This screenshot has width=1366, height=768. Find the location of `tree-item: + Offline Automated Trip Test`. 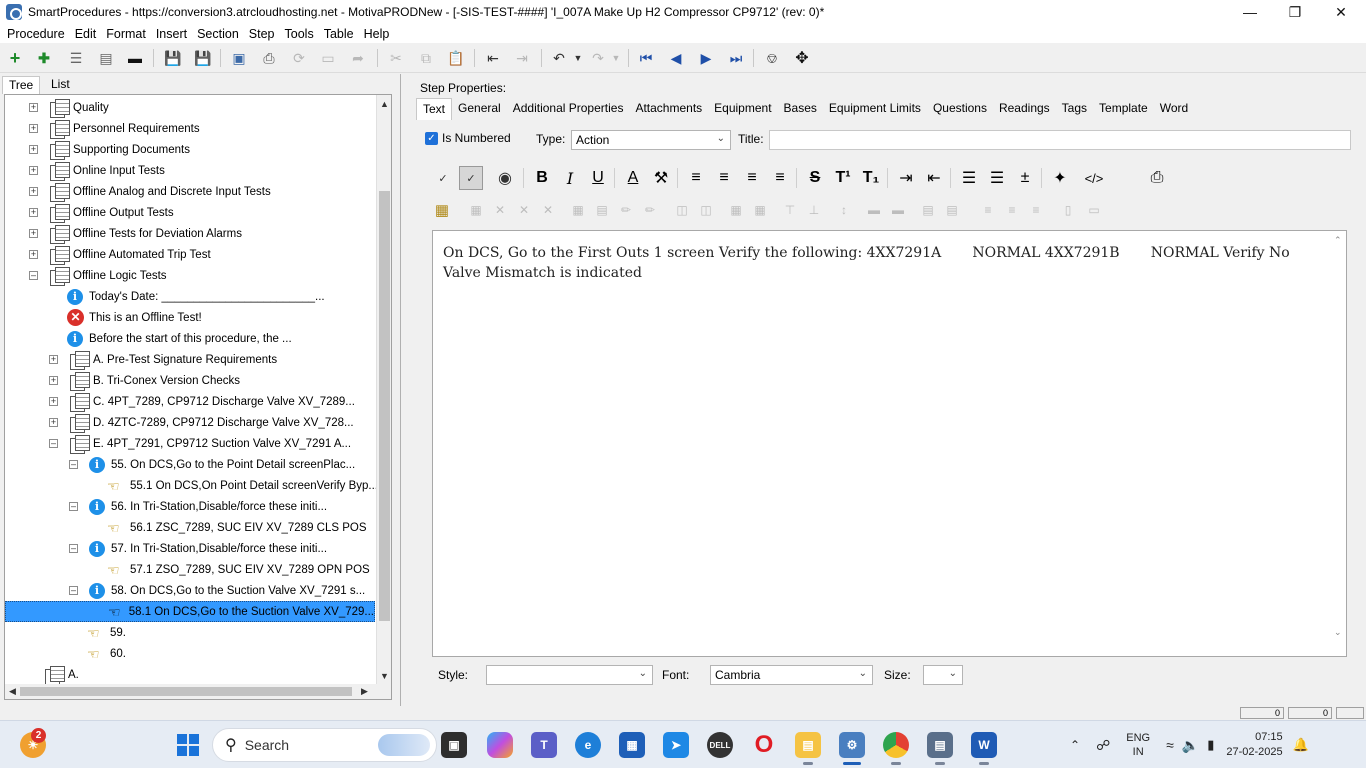

tree-item: + Offline Automated Trip Test is located at coordinates (120, 254).